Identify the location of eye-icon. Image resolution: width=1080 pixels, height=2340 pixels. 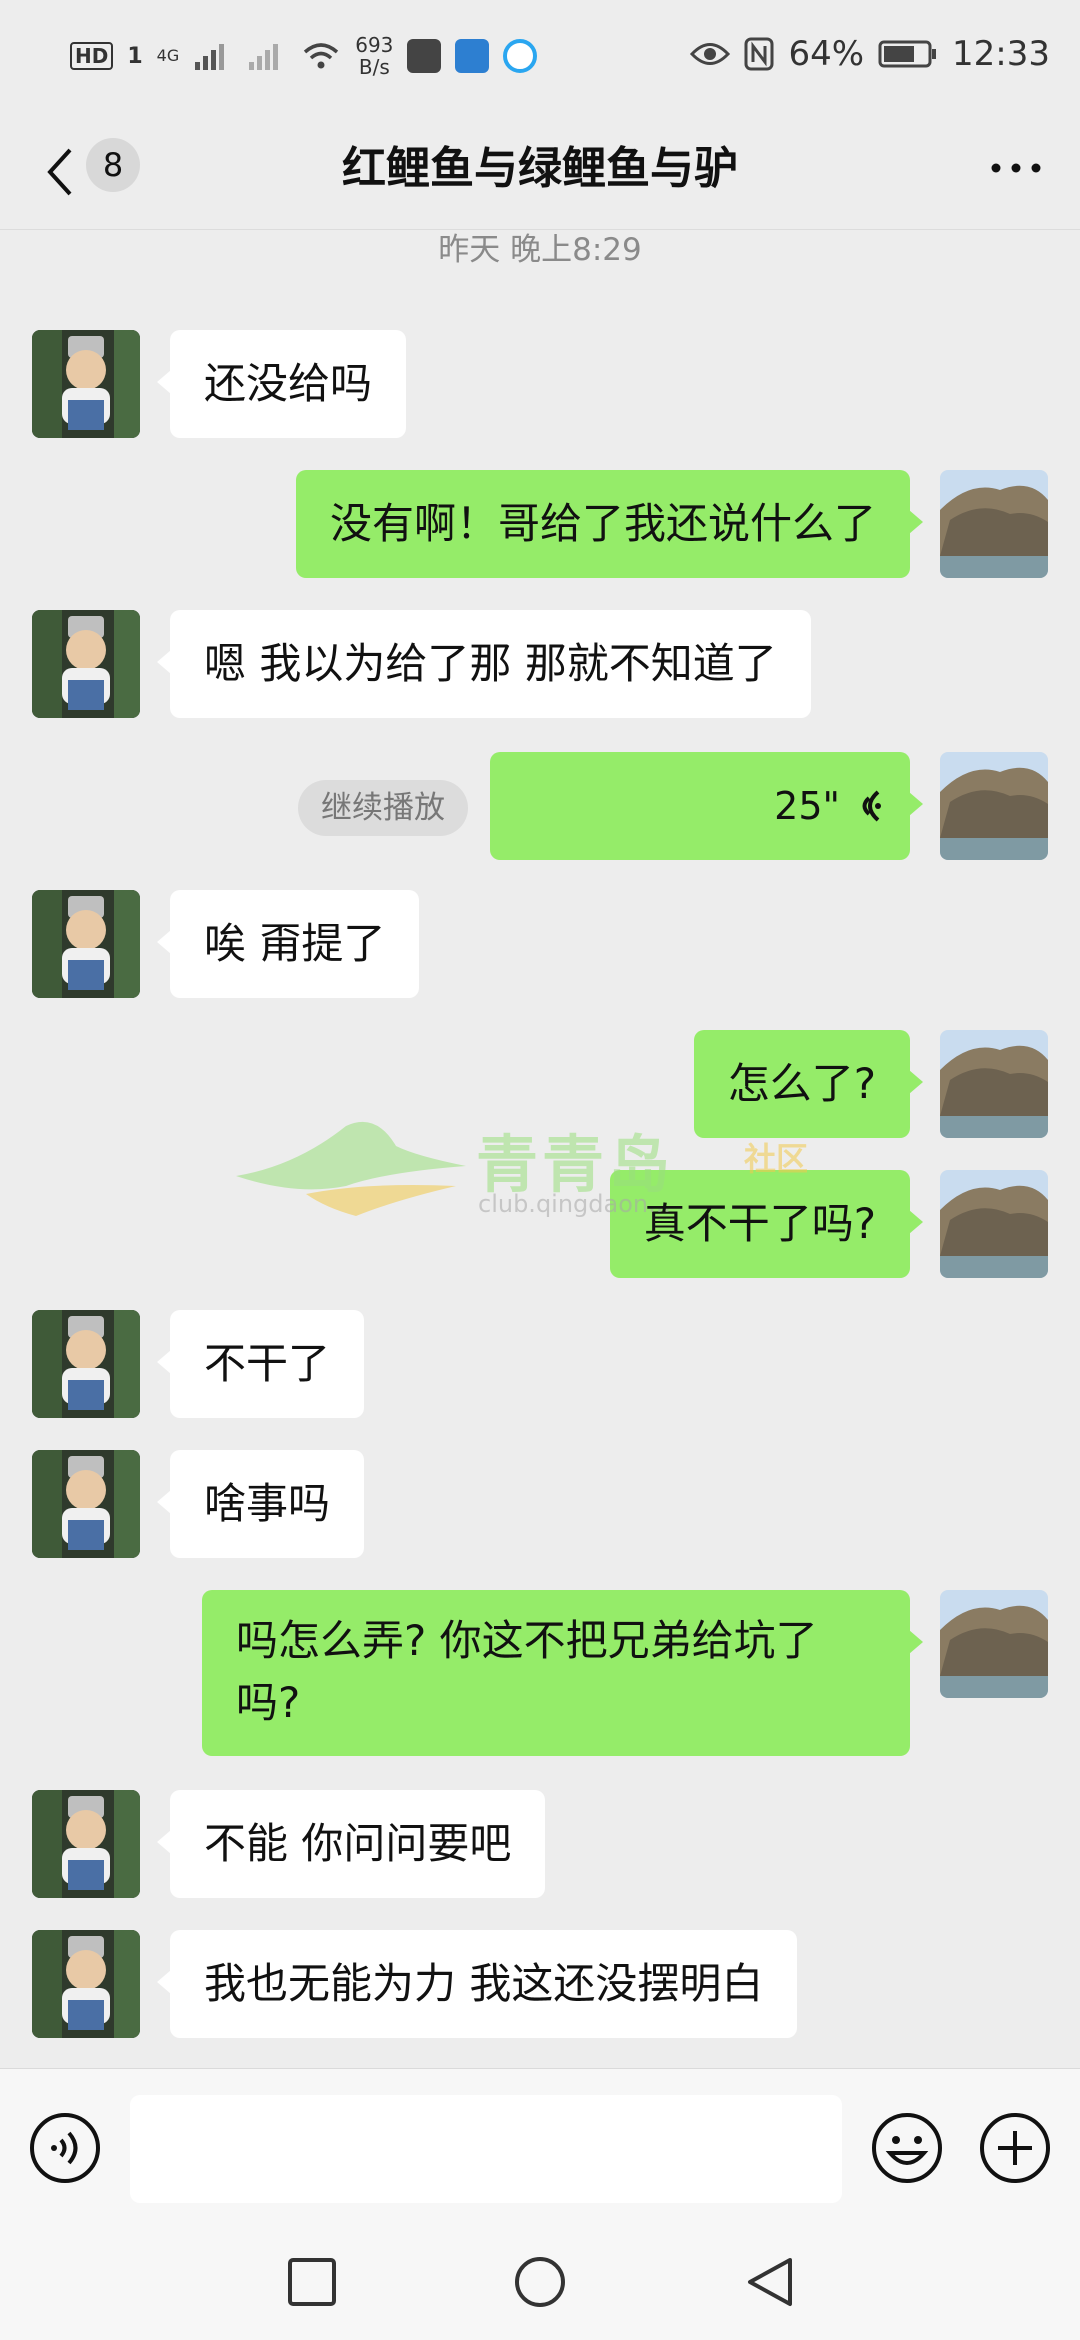
(710, 54).